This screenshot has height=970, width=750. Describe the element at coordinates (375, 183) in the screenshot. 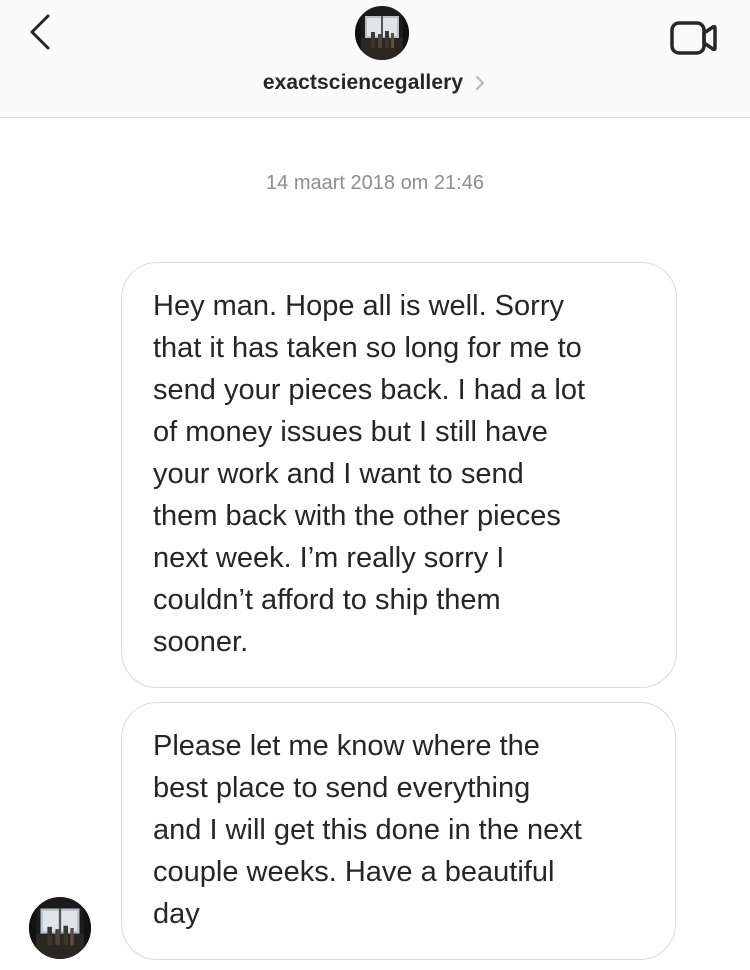

I see `message-timestamp: 14 maart 2018 om 21:46` at that location.